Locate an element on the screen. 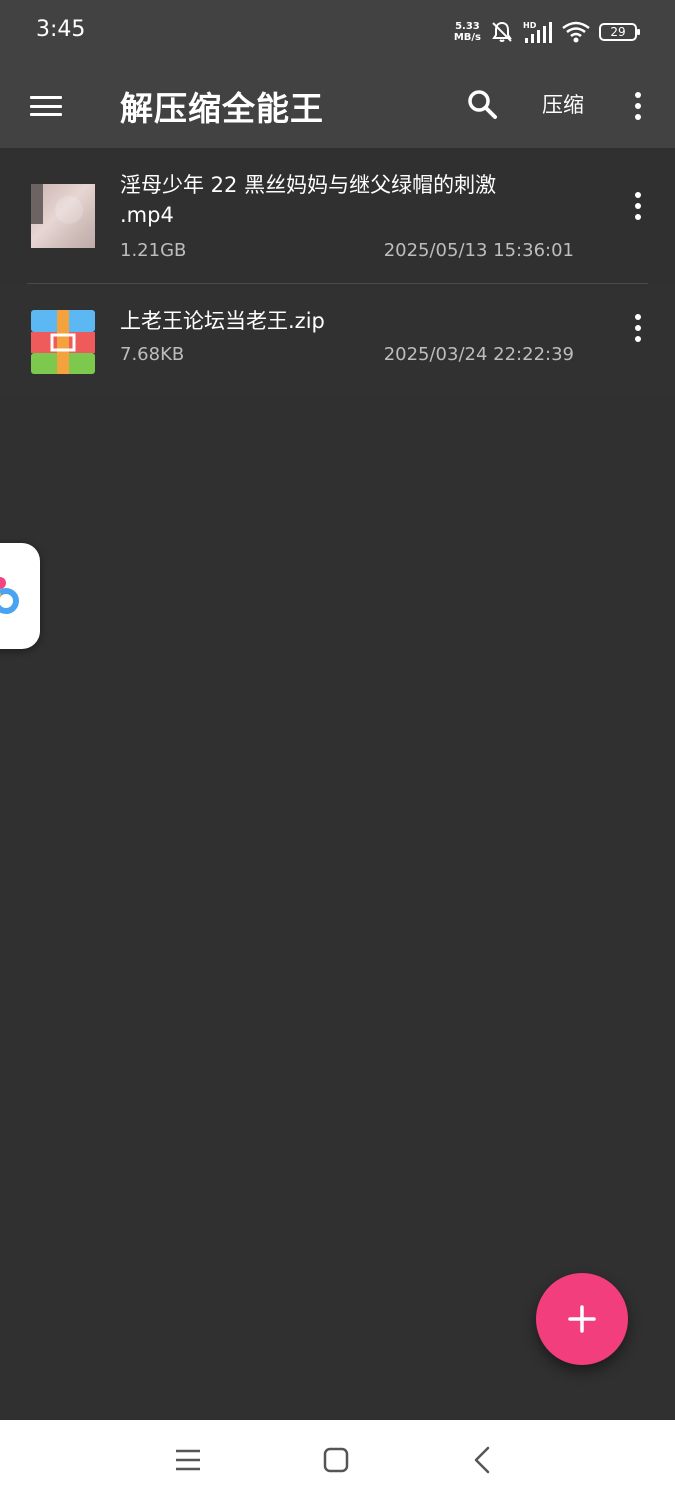 The image size is (675, 1500). status-time: 3:45 is located at coordinates (61, 29).